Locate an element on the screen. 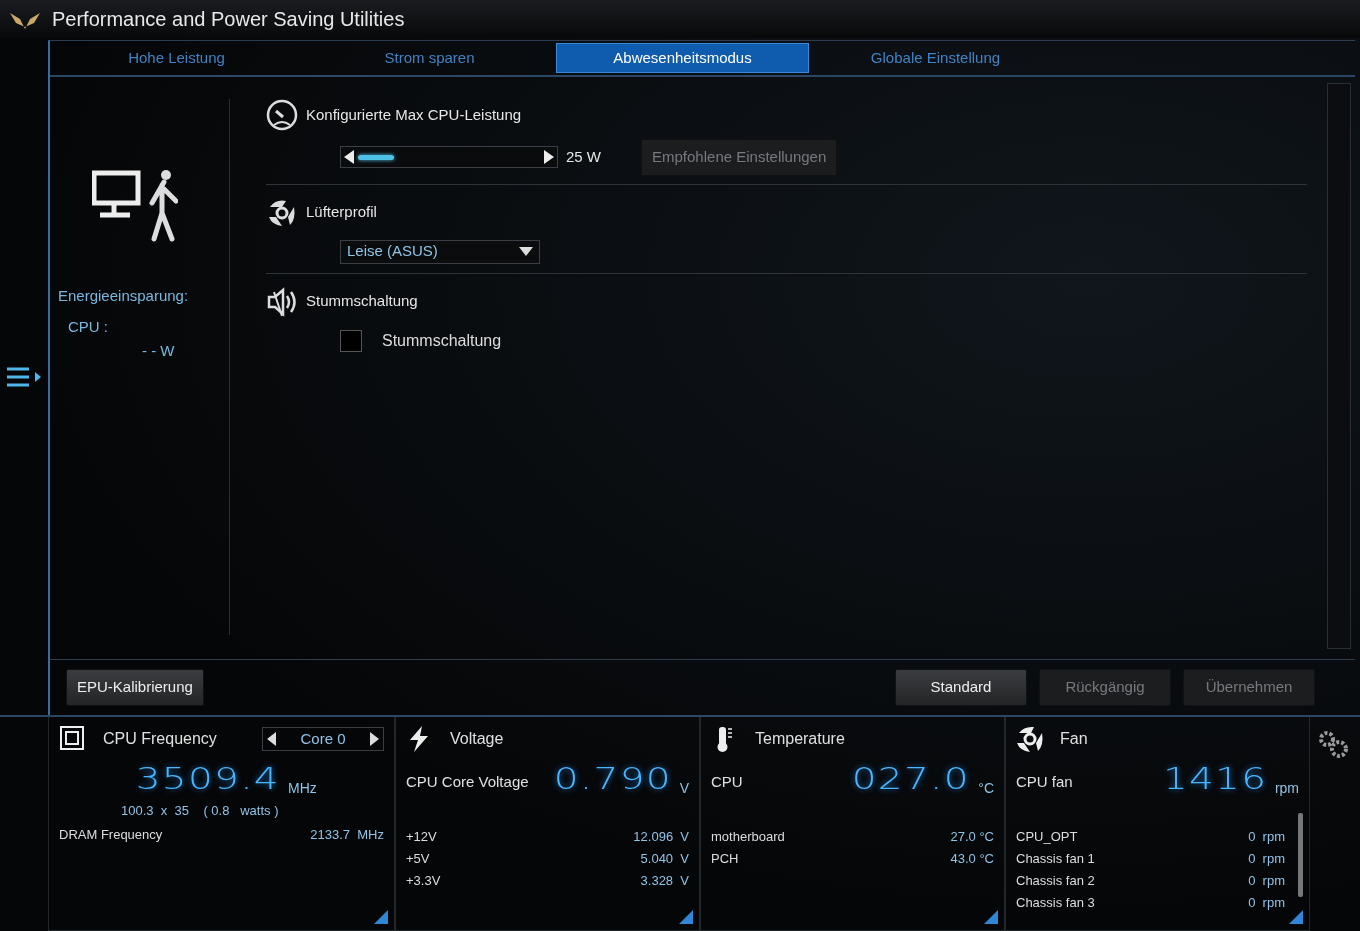 This screenshot has height=931, width=1360. reading-label: CPU fan is located at coordinates (1044, 781).